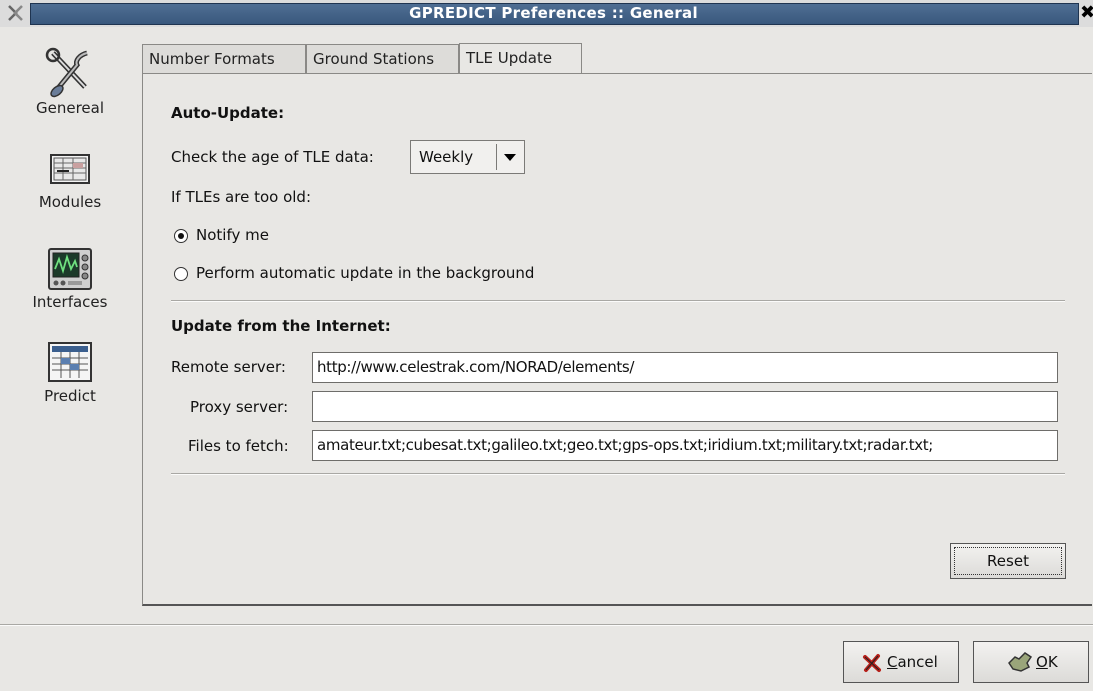 This screenshot has height=691, width=1093. What do you see at coordinates (181, 236) in the screenshot?
I see `radio-selected-icon` at bounding box center [181, 236].